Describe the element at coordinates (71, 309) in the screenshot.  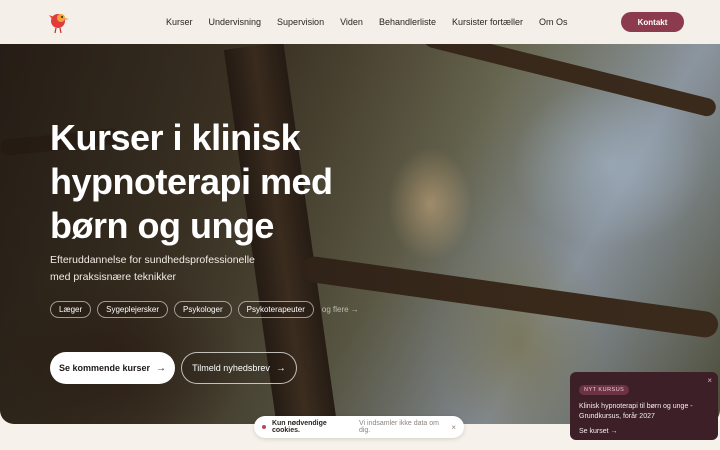
I see `tag-laeger: Læger` at that location.